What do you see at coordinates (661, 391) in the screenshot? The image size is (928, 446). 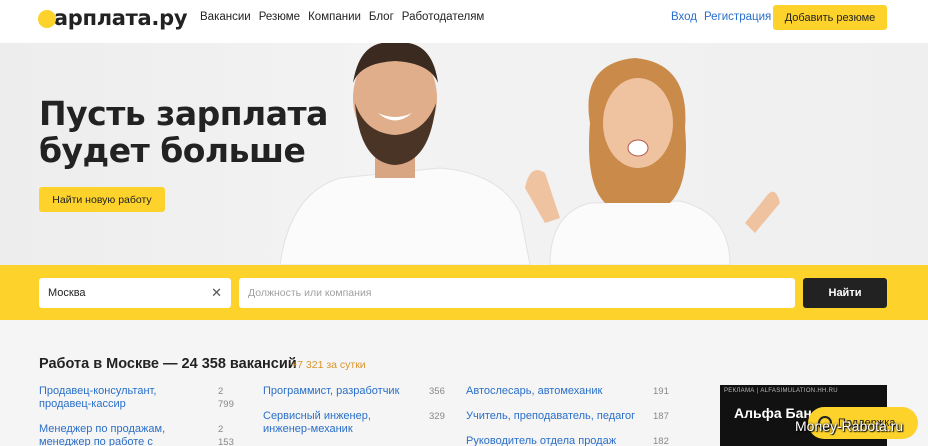 I see `category-count: 191` at bounding box center [661, 391].